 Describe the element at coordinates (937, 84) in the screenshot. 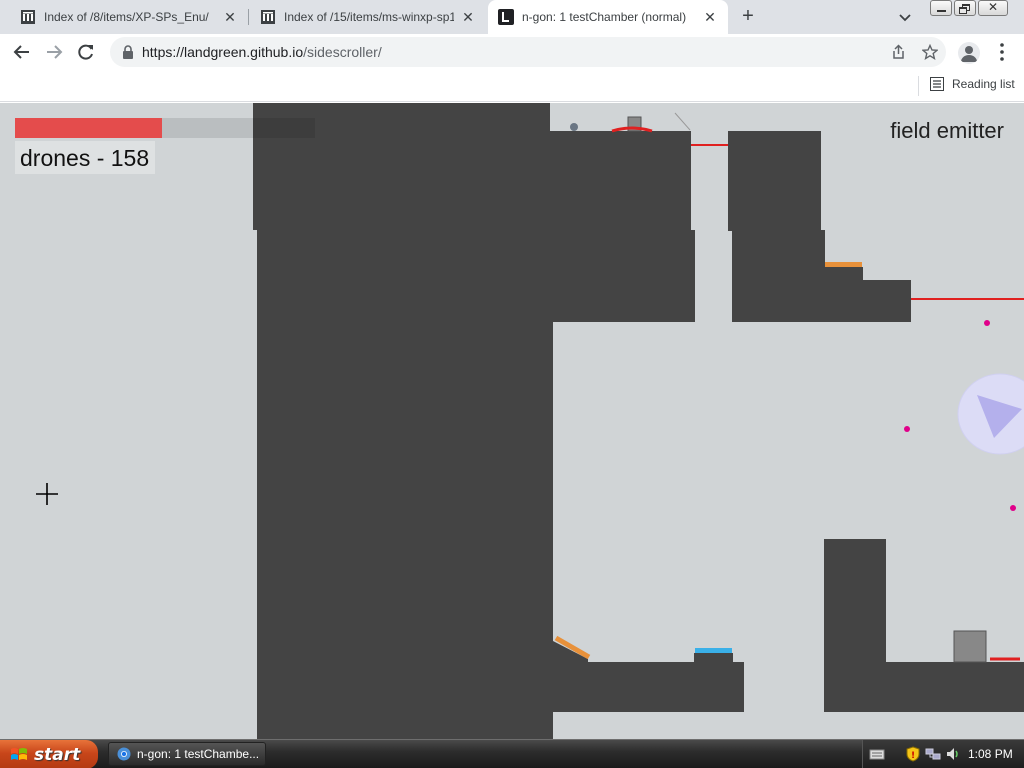

I see `reading-list-icon` at that location.